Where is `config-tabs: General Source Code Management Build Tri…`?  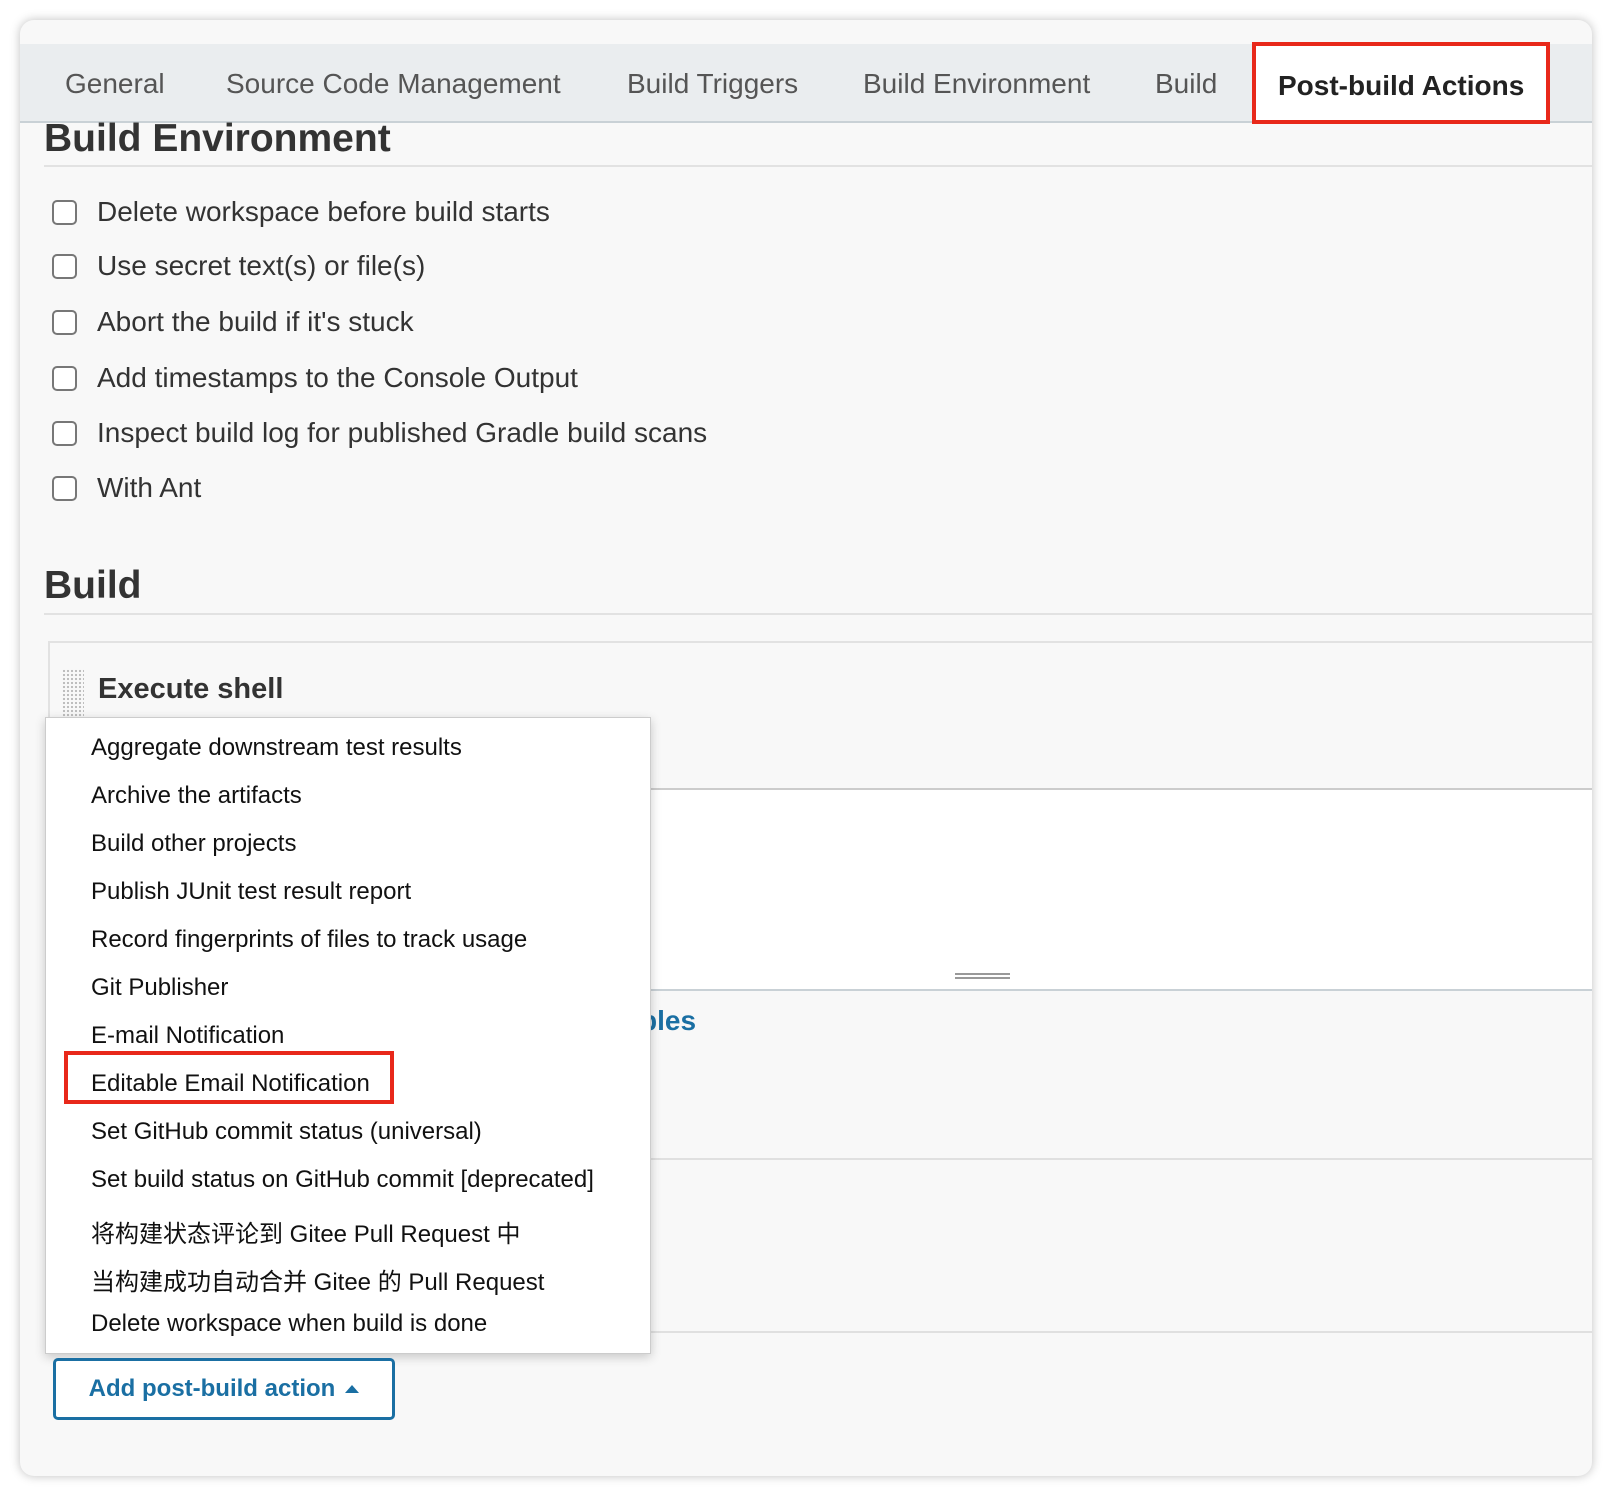 config-tabs: General Source Code Management Build Tri… is located at coordinates (806, 83).